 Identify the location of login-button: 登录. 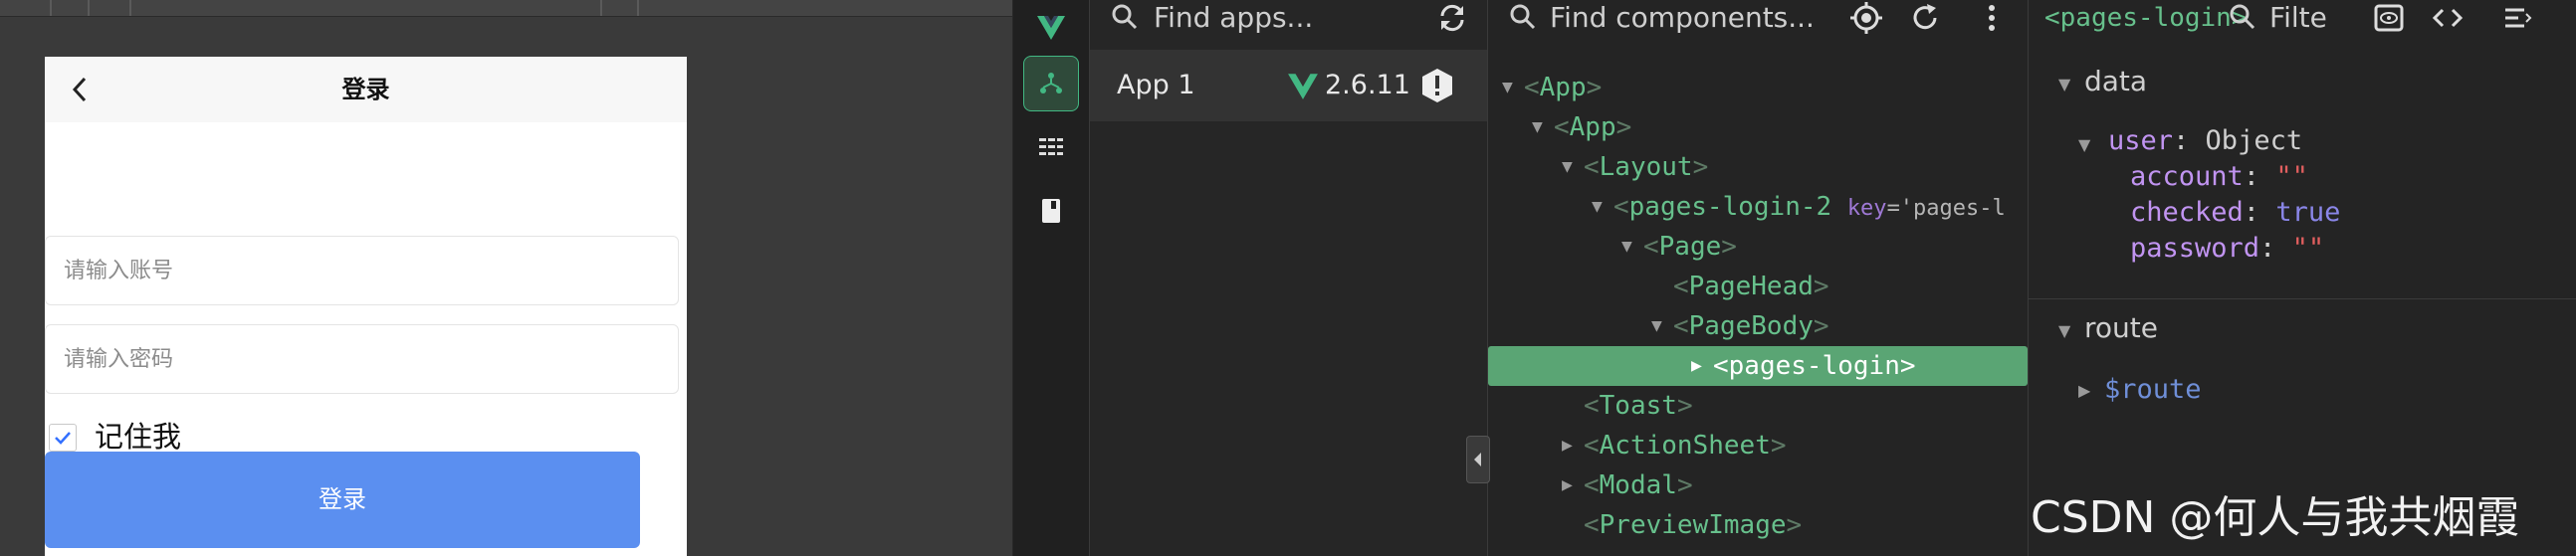
(342, 500).